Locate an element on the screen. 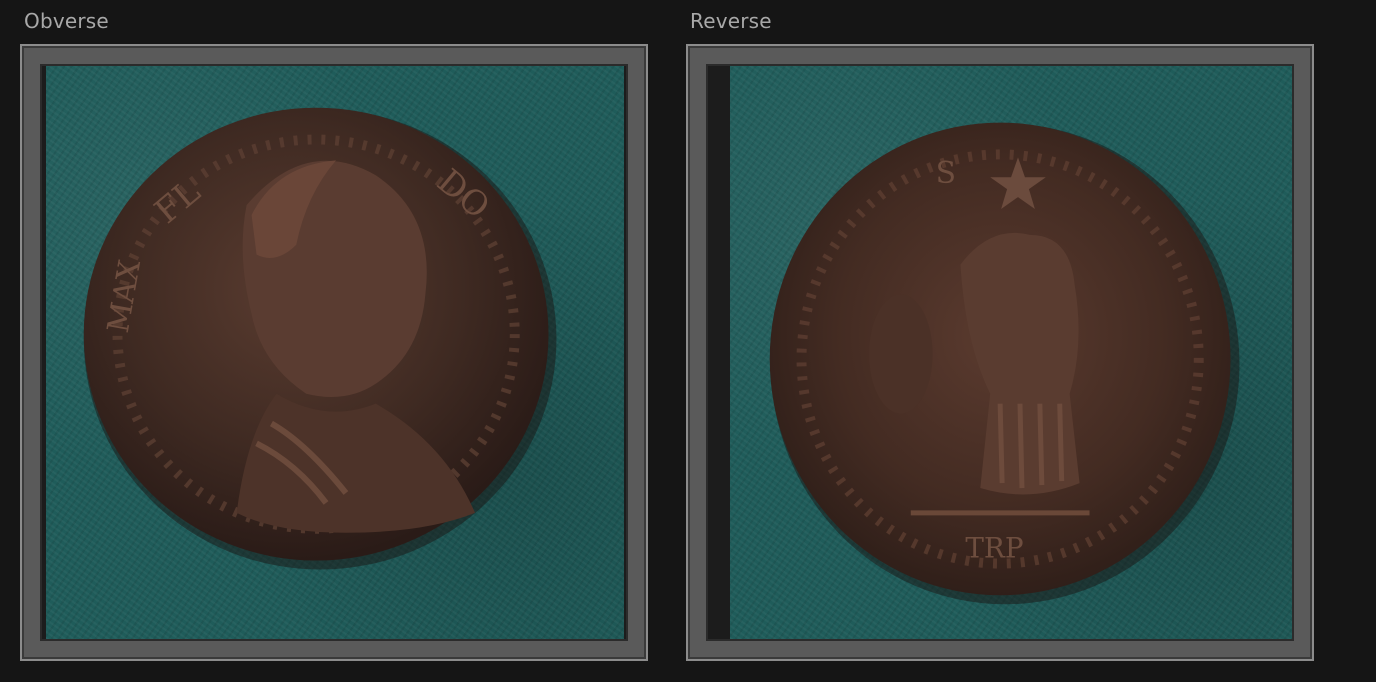  svg-text: S is located at coordinates (946, 173).